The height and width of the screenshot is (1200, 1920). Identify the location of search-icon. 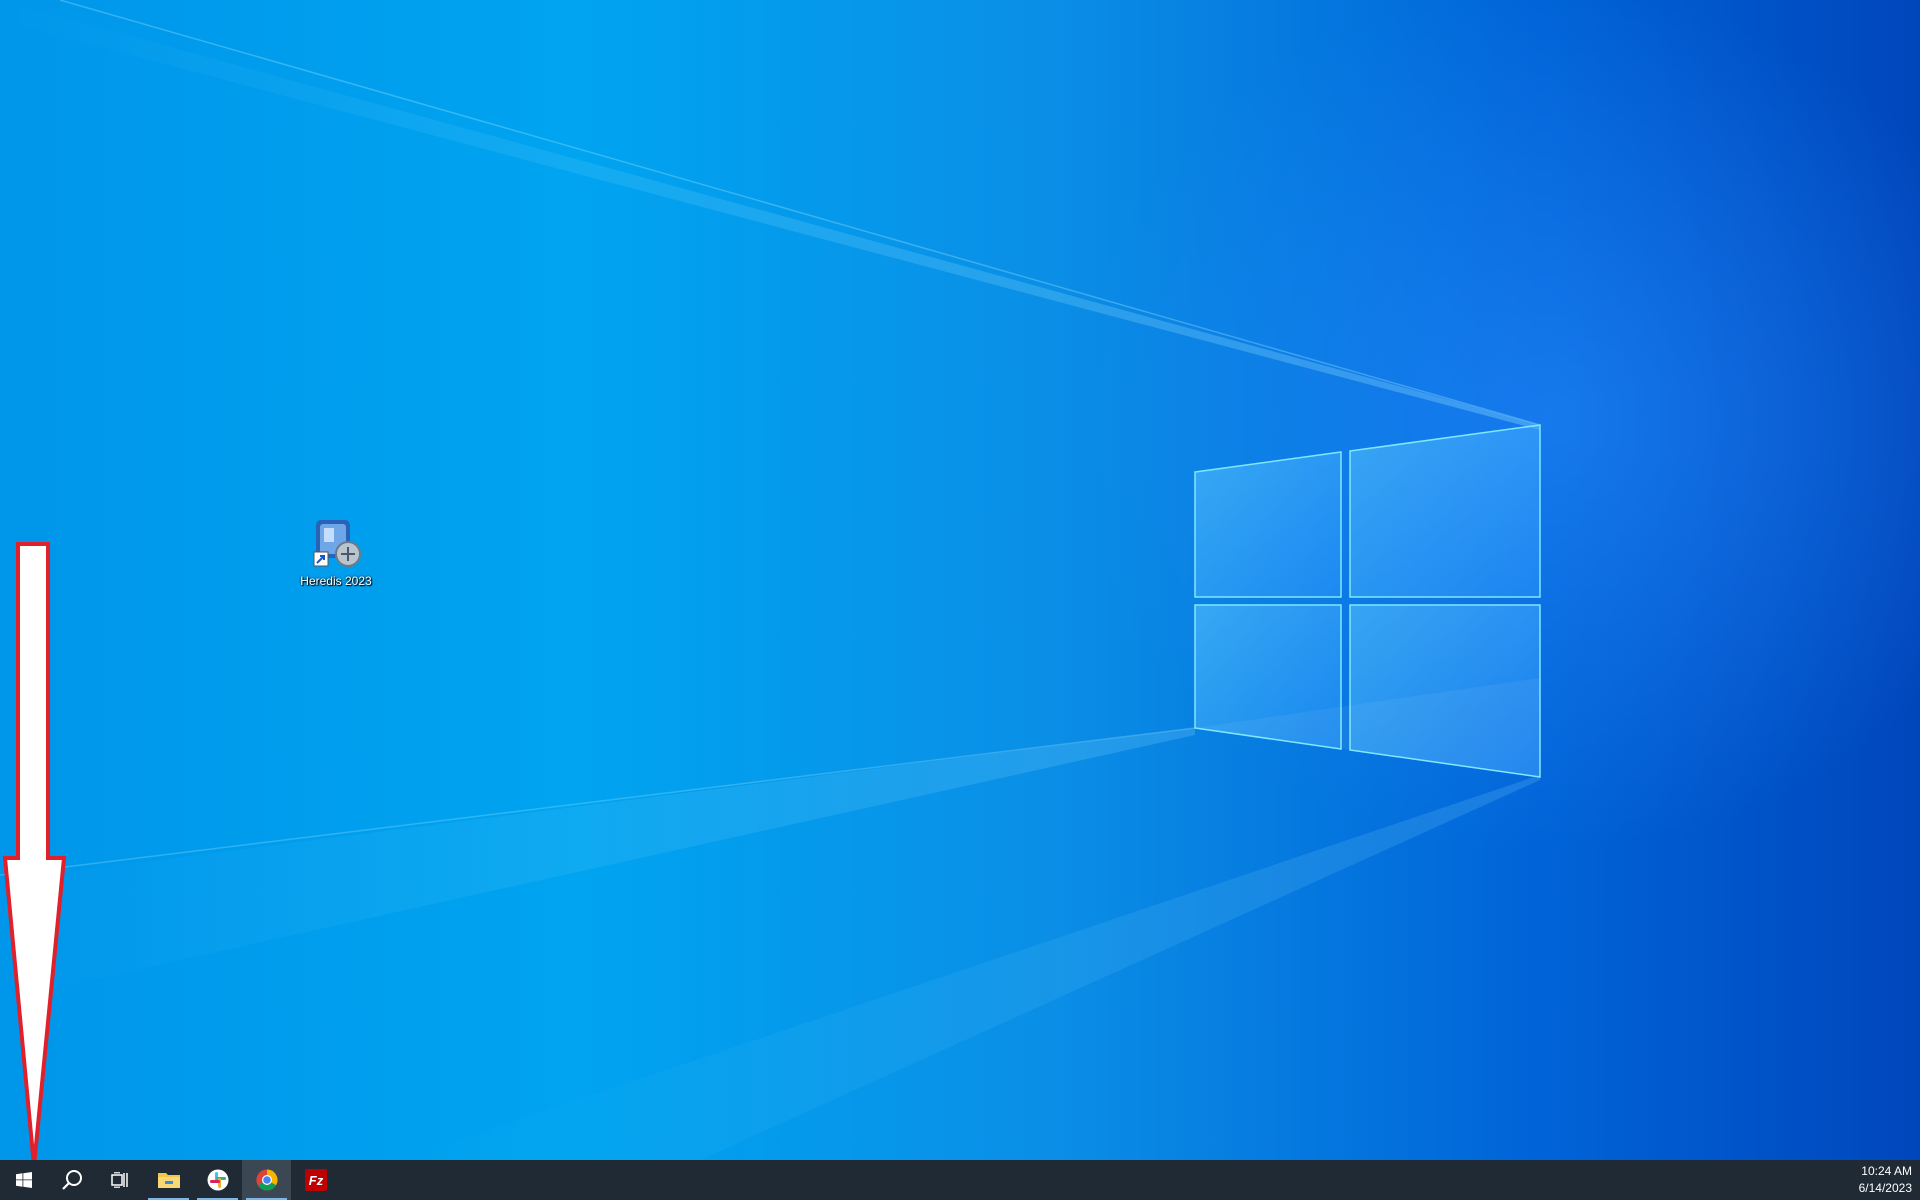
(72, 1180).